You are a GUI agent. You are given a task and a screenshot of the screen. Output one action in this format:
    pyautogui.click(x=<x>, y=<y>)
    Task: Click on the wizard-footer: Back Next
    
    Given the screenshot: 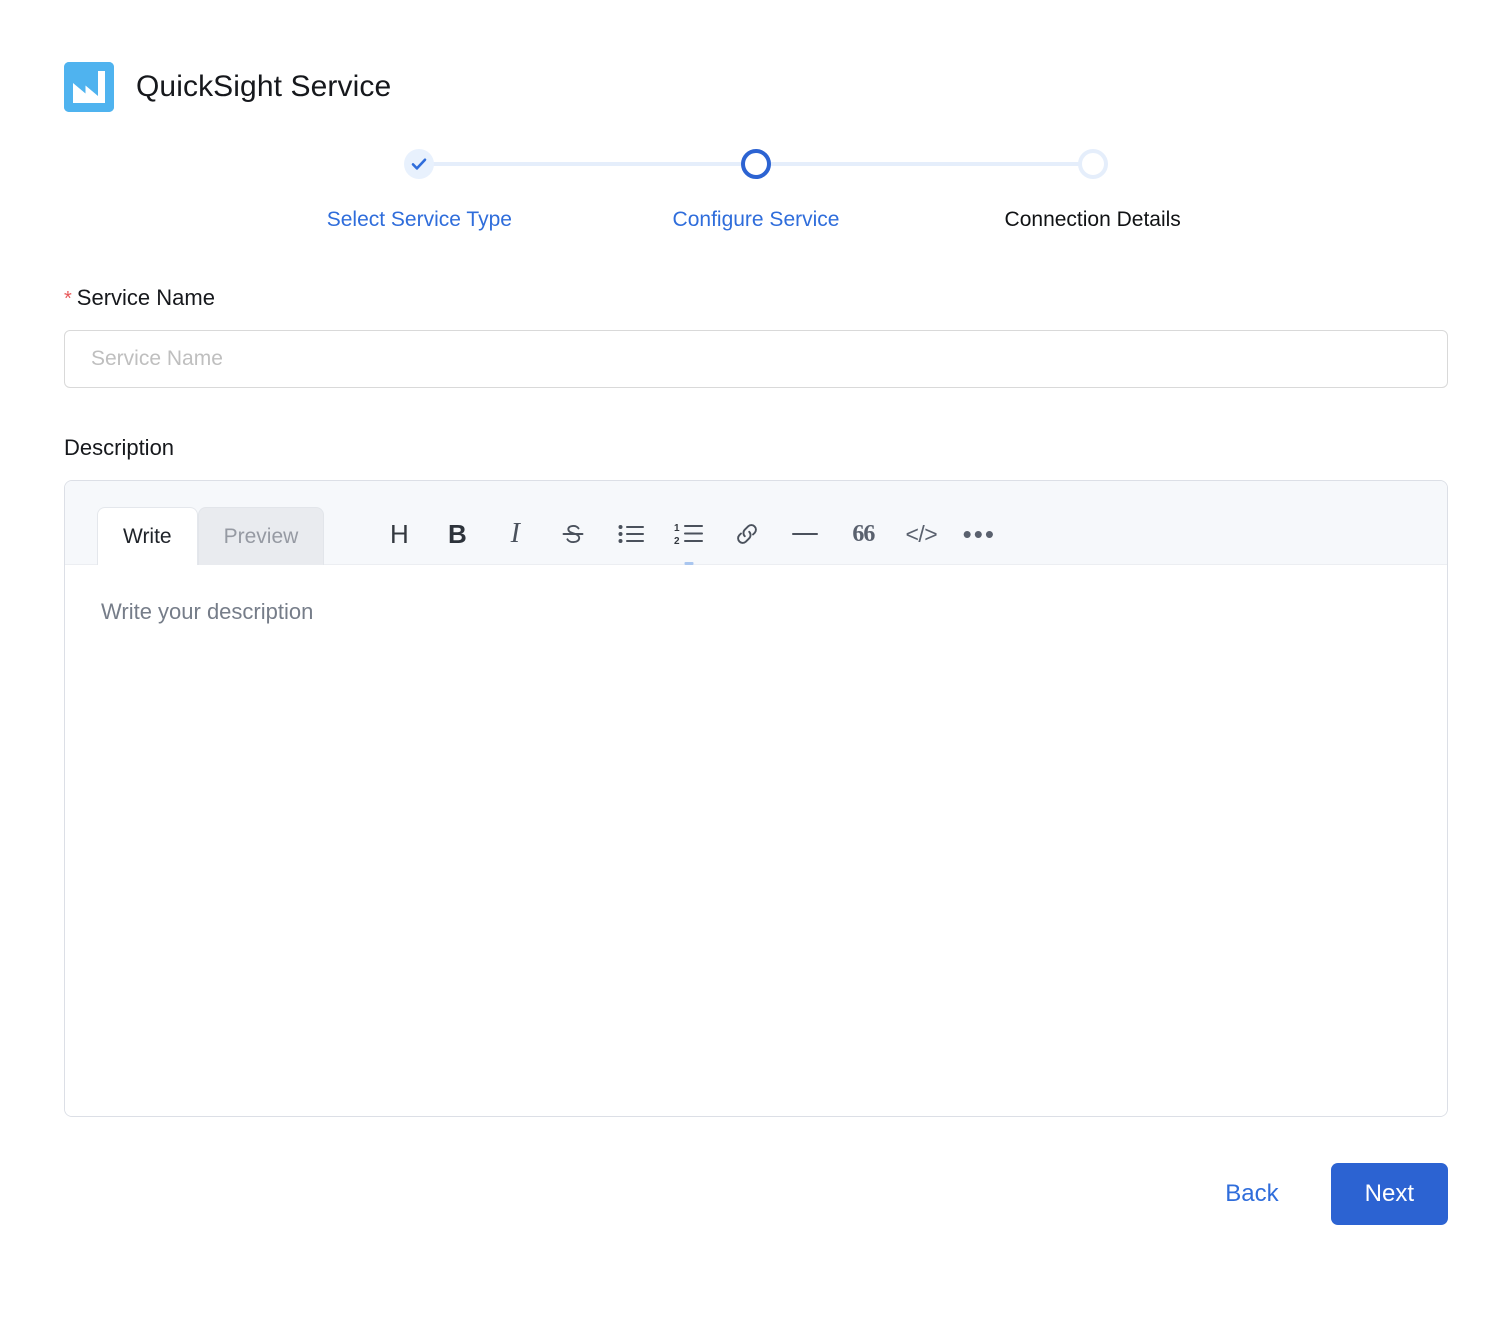 What is the action you would take?
    pyautogui.click(x=756, y=1194)
    